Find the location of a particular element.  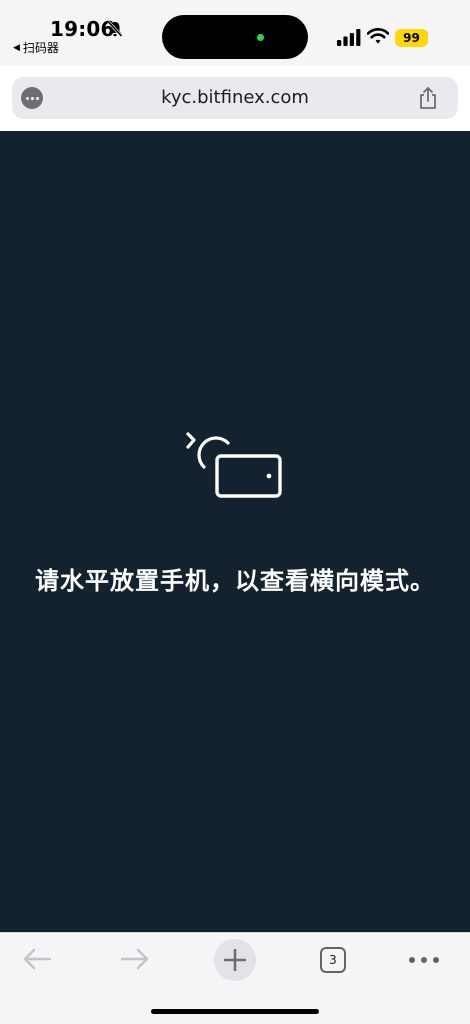

back-triangle-icon: ◀ is located at coordinates (16, 47).